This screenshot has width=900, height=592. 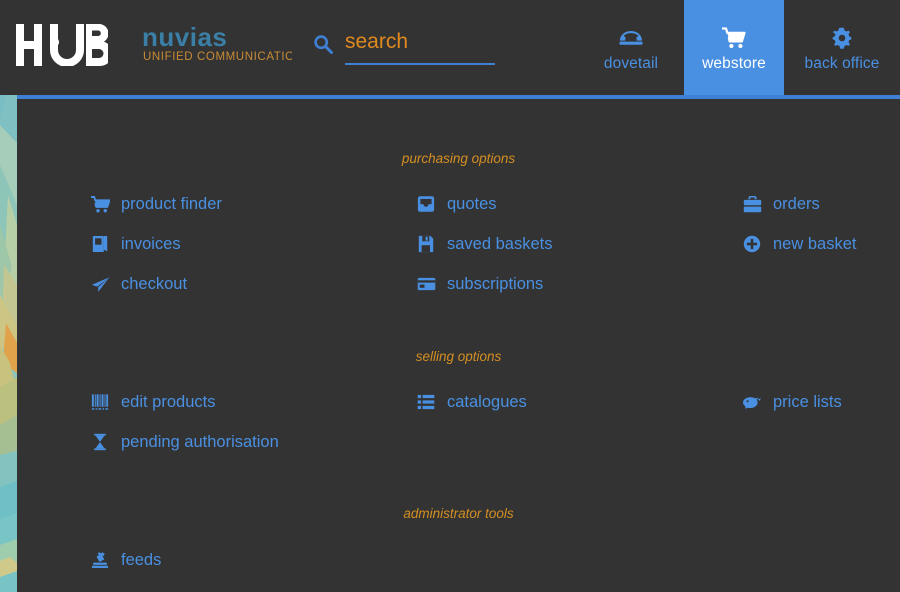 What do you see at coordinates (500, 243) in the screenshot?
I see `menu-item-label: saved baskets` at bounding box center [500, 243].